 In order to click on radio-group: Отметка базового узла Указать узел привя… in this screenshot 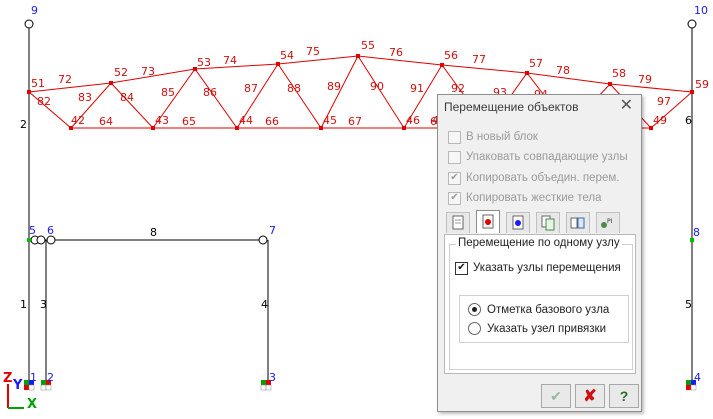, I will do `click(544, 319)`.